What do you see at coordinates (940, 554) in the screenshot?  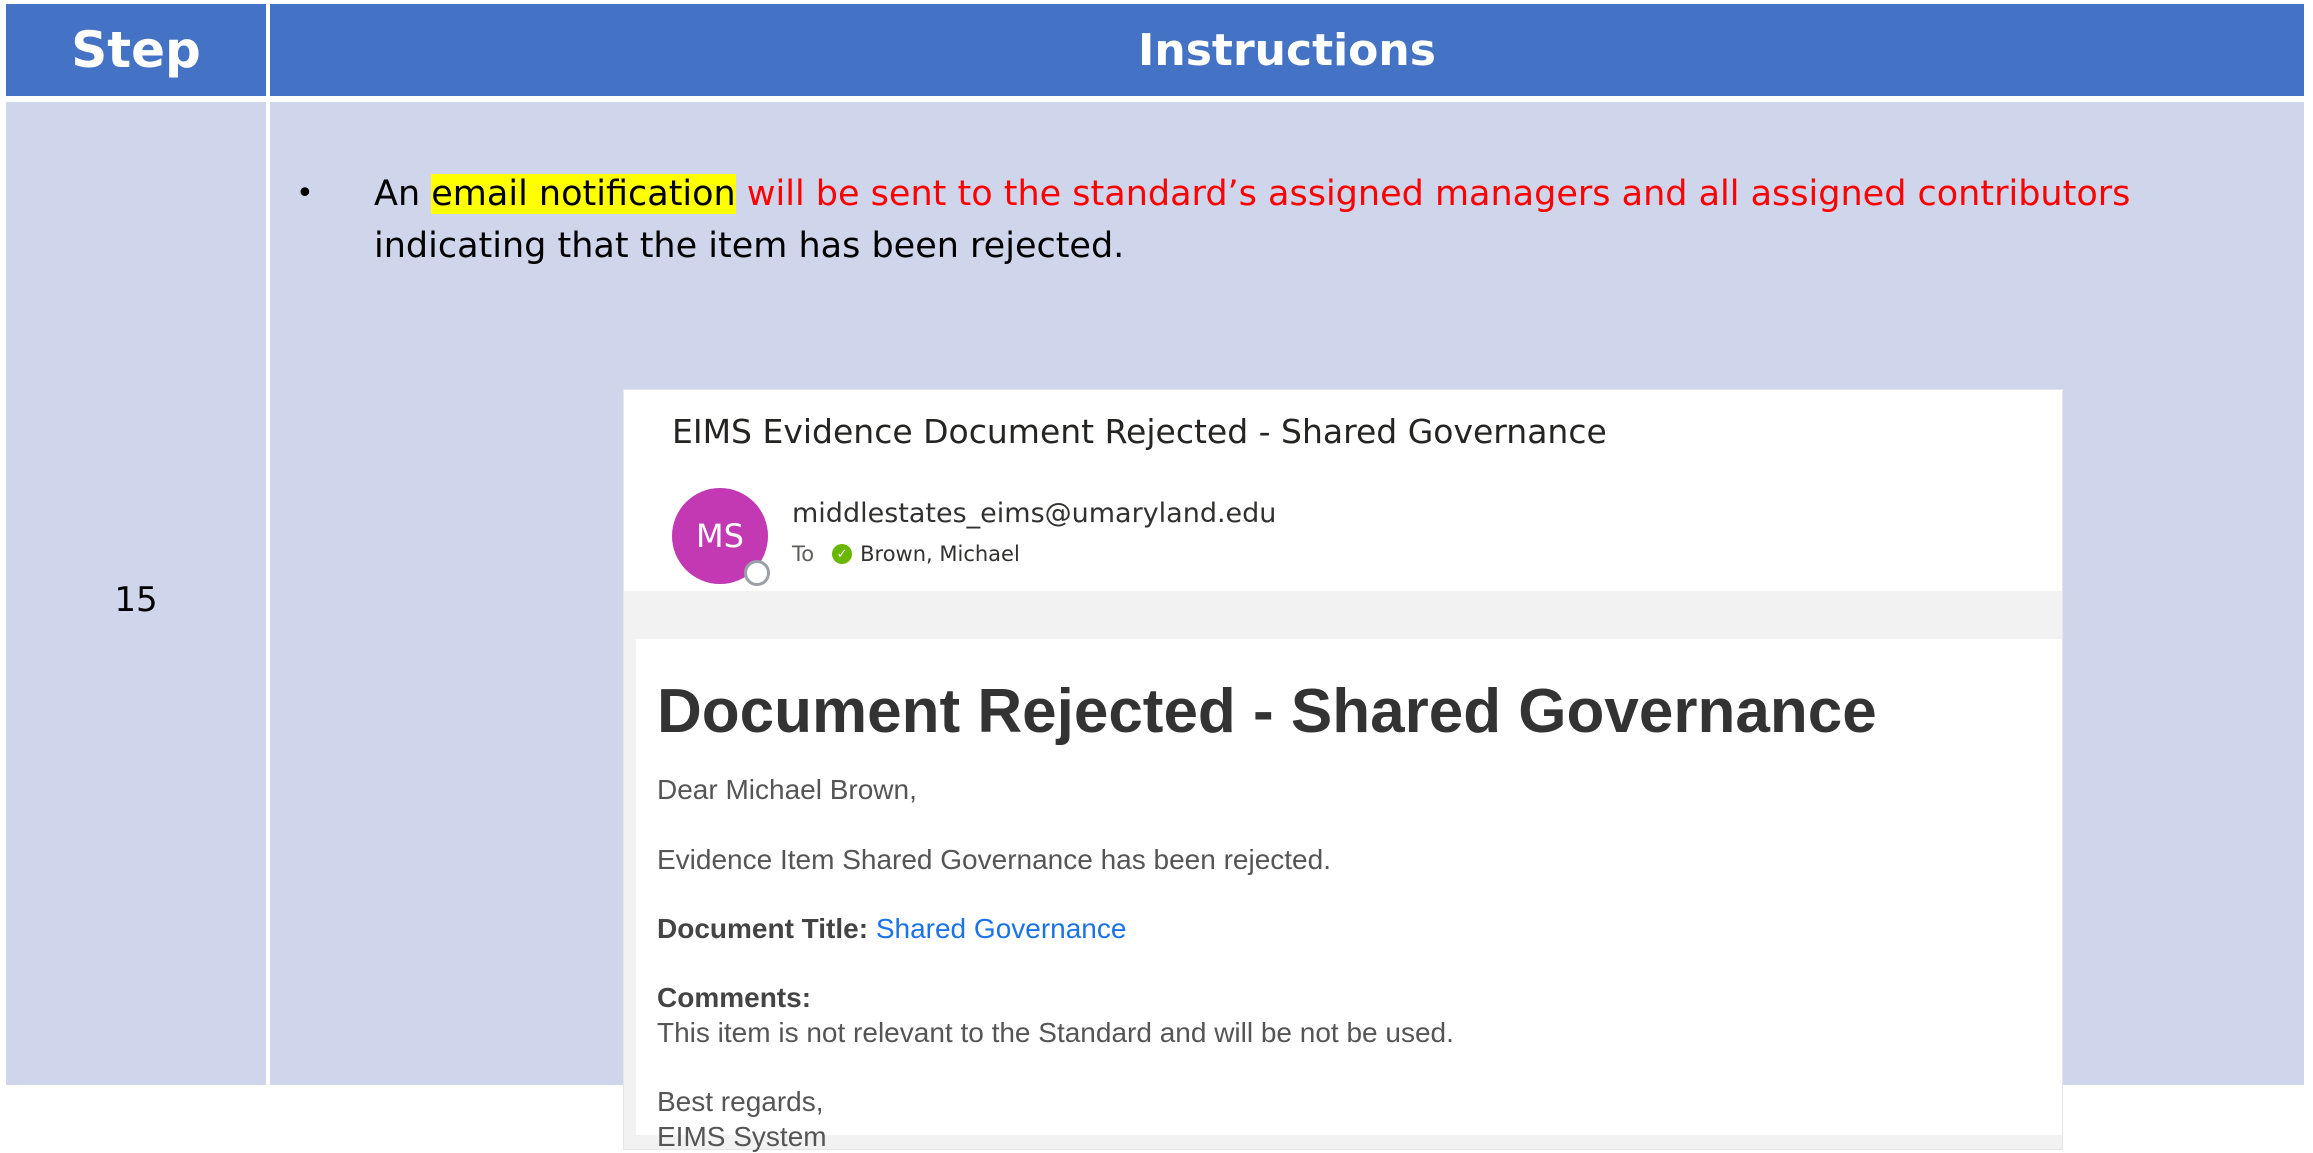 I see `recipient-name: Brown, Michael` at bounding box center [940, 554].